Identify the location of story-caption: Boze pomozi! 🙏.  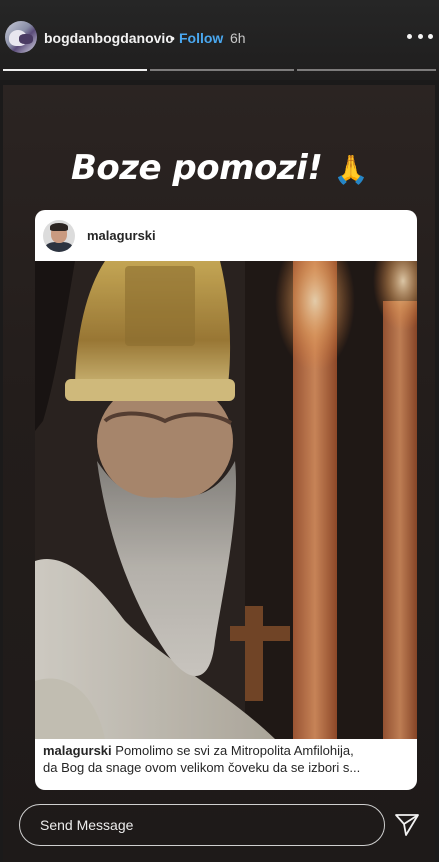
(219, 168).